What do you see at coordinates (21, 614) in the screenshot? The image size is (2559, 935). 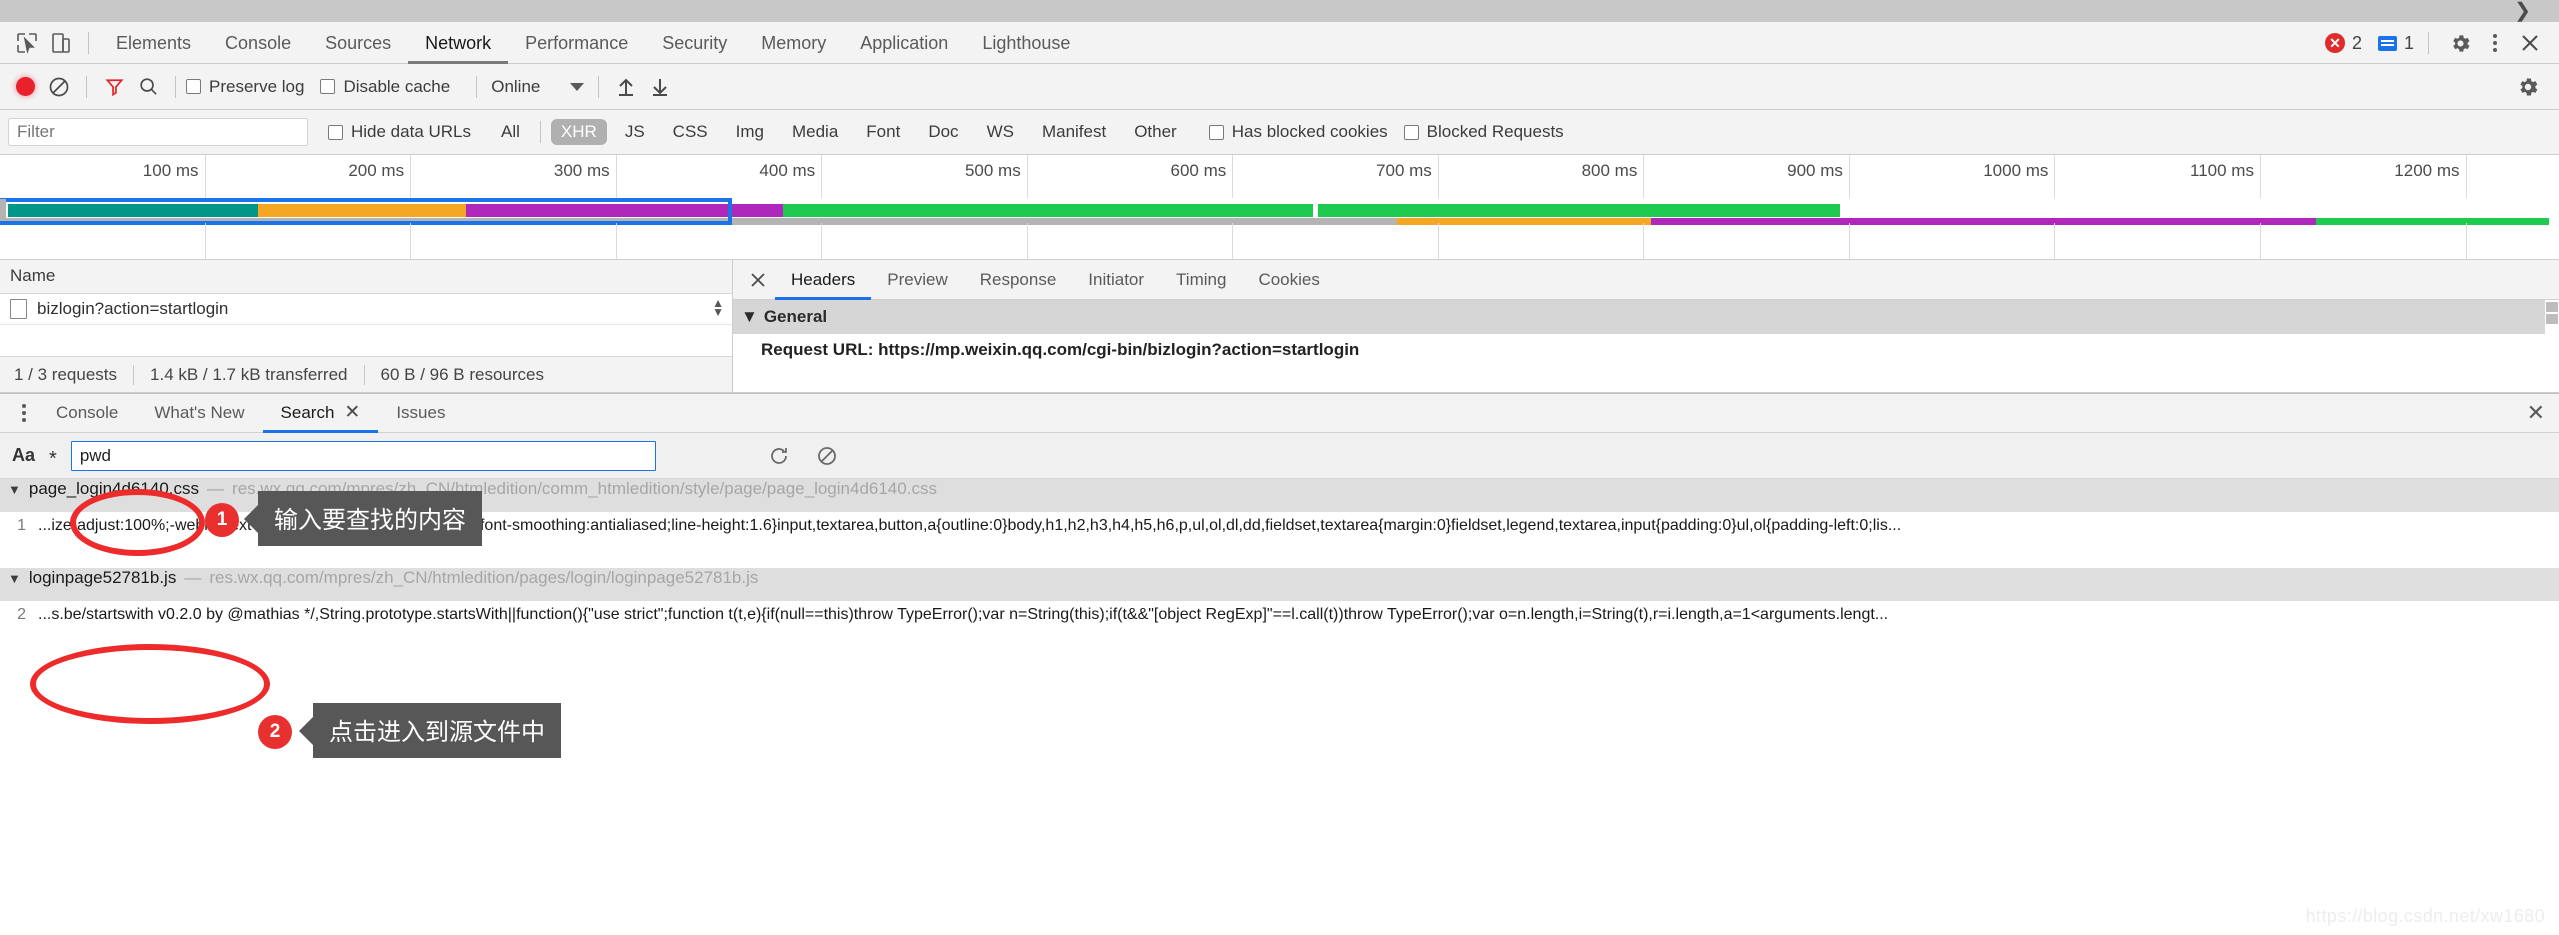 I see `result-line-number: 2` at bounding box center [21, 614].